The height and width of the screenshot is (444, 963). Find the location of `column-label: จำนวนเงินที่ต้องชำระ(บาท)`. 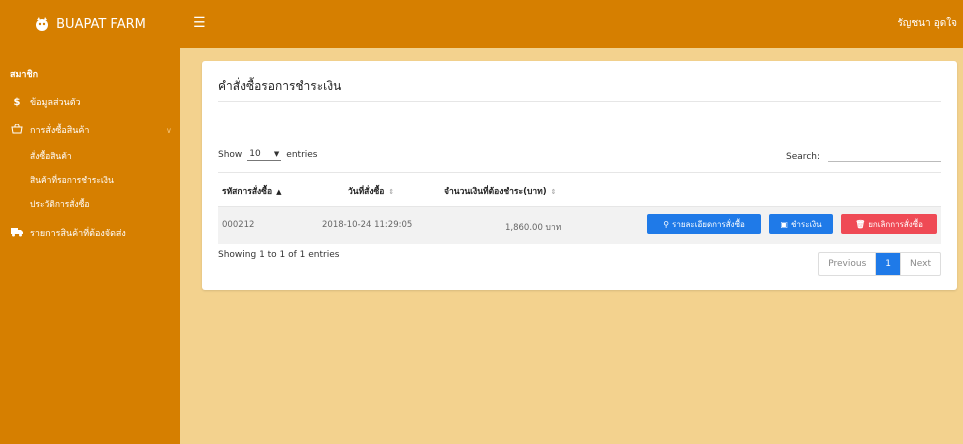

column-label: จำนวนเงินที่ต้องชำระ(บาท) is located at coordinates (495, 192).